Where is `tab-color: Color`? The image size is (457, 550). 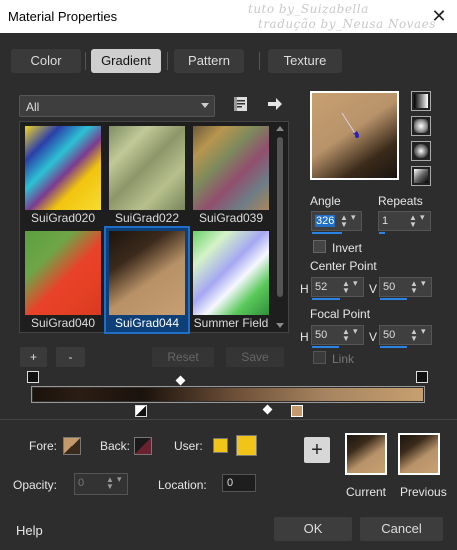 tab-color: Color is located at coordinates (46, 61).